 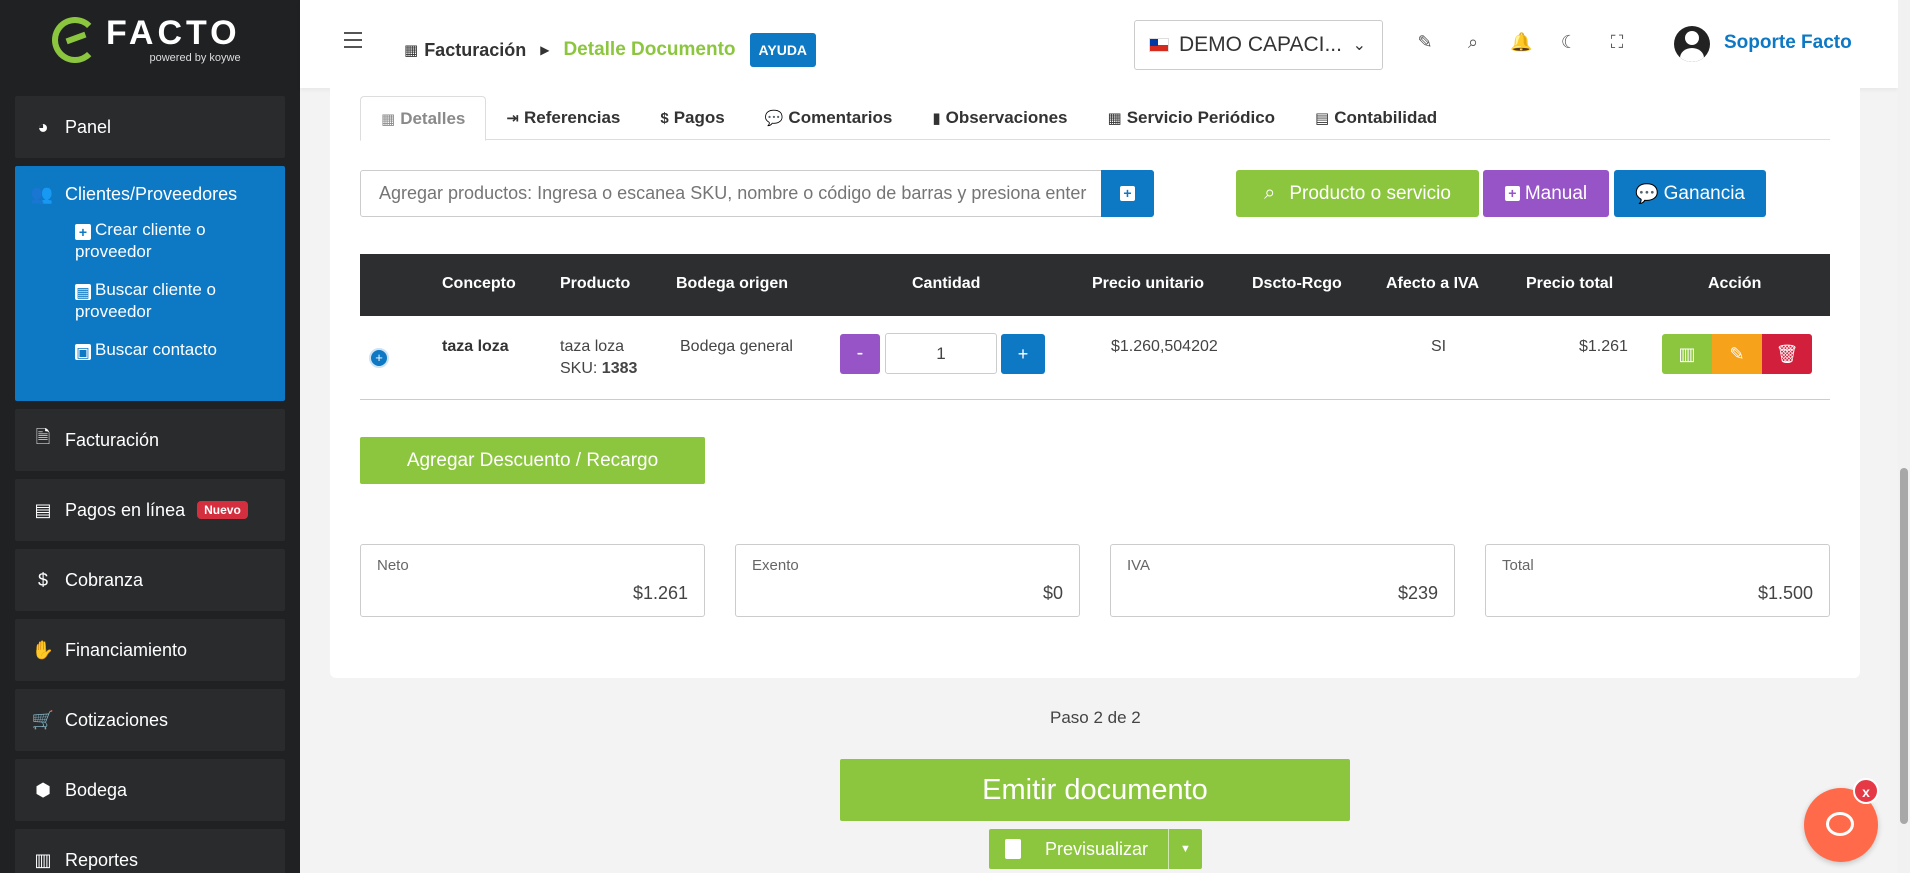 What do you see at coordinates (1904, 436) in the screenshot?
I see `page-scrollbar` at bounding box center [1904, 436].